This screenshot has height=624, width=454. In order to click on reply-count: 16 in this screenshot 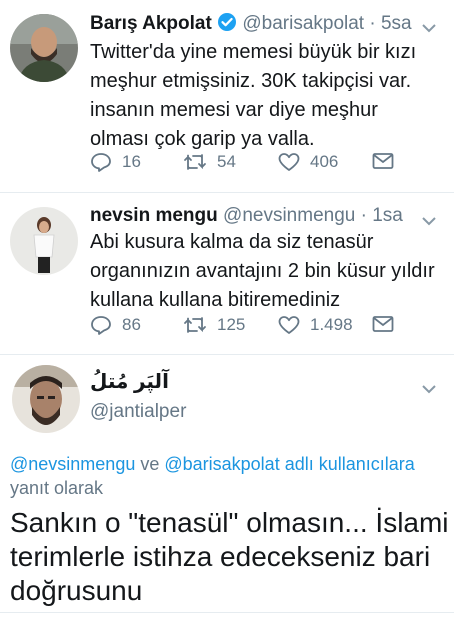, I will do `click(131, 161)`.